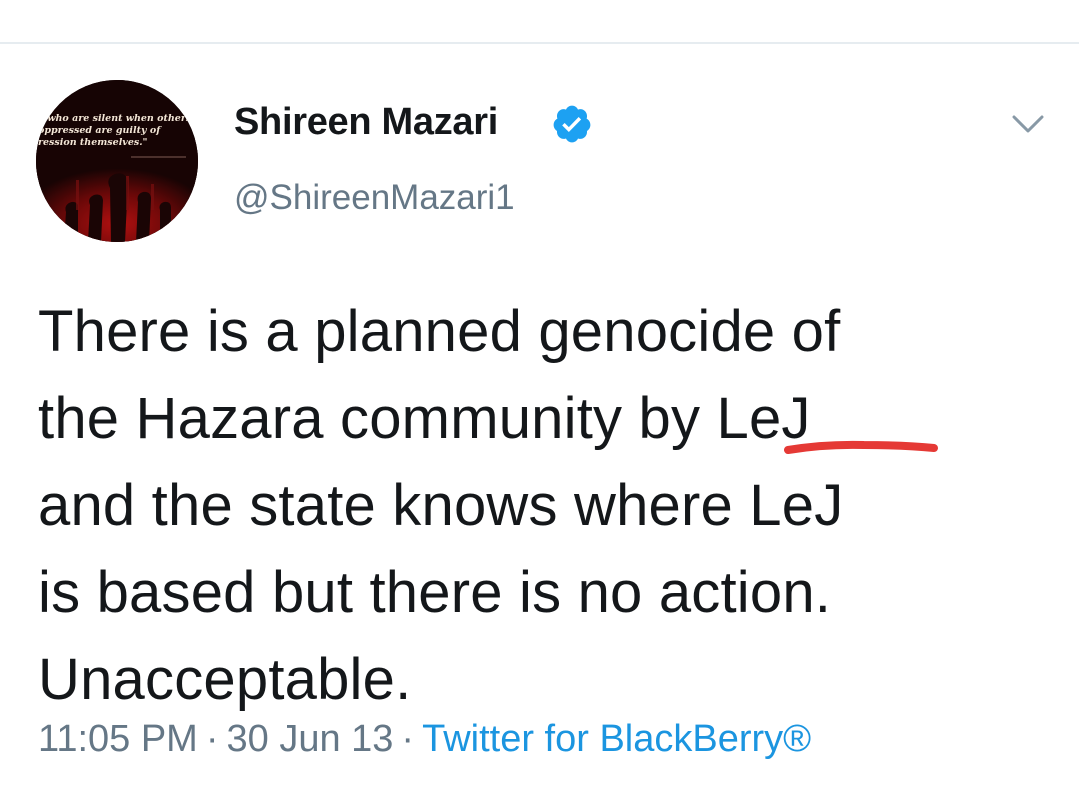 This screenshot has width=1079, height=800. I want to click on verified-badge-icon, so click(572, 124).